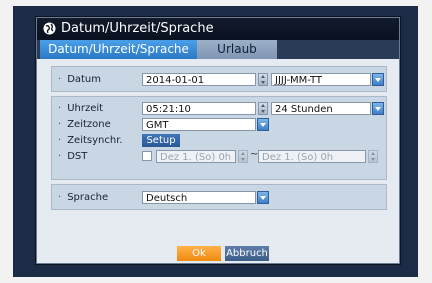 The image size is (432, 283). Describe the element at coordinates (161, 140) in the screenshot. I see `setup-button: Setup` at that location.